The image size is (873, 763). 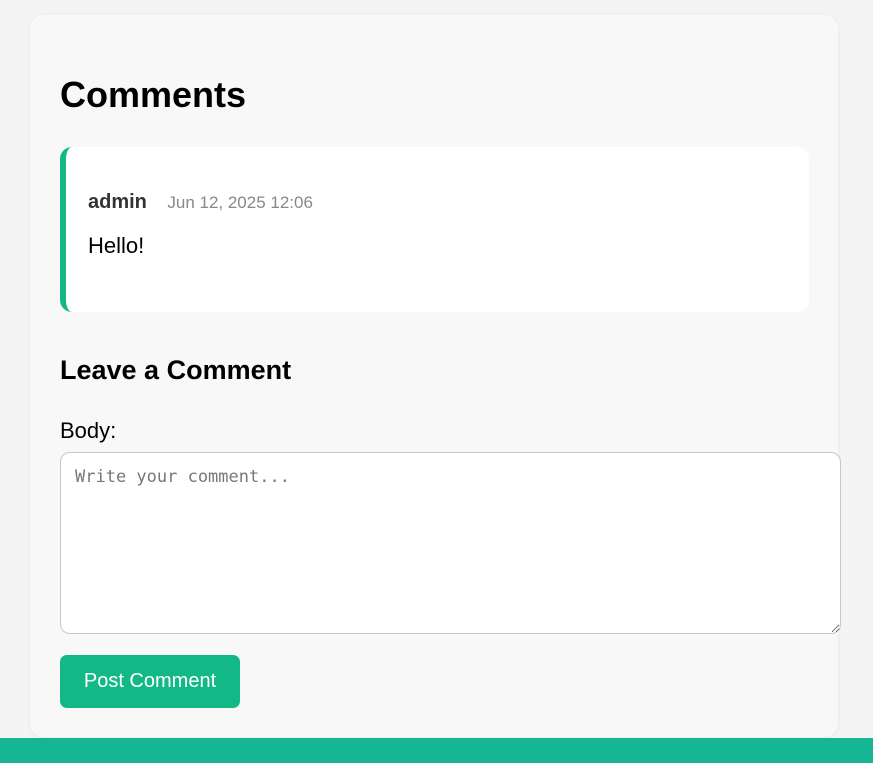 I want to click on post-comment-button: Post Comment, so click(x=150, y=681).